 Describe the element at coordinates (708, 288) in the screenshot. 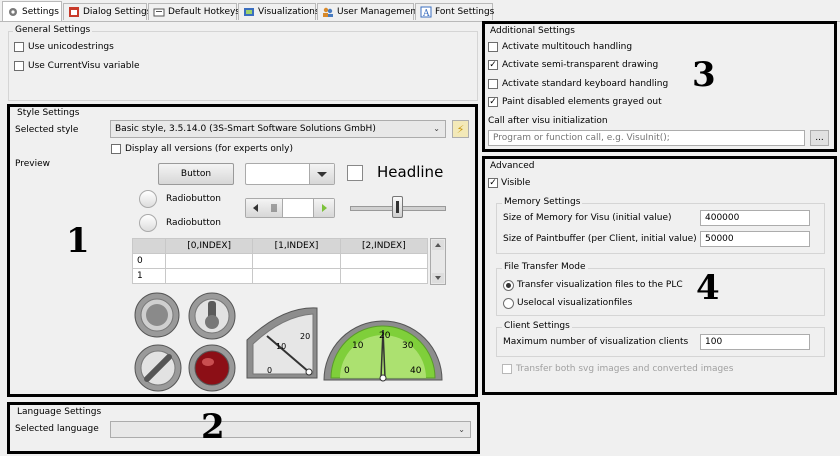

I see `annotation-number-4: 4` at that location.